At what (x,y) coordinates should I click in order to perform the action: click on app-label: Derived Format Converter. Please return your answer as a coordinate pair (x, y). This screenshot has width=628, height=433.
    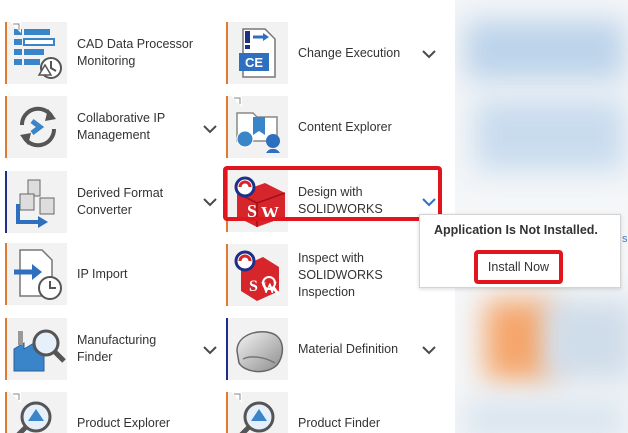
    Looking at the image, I should click on (120, 201).